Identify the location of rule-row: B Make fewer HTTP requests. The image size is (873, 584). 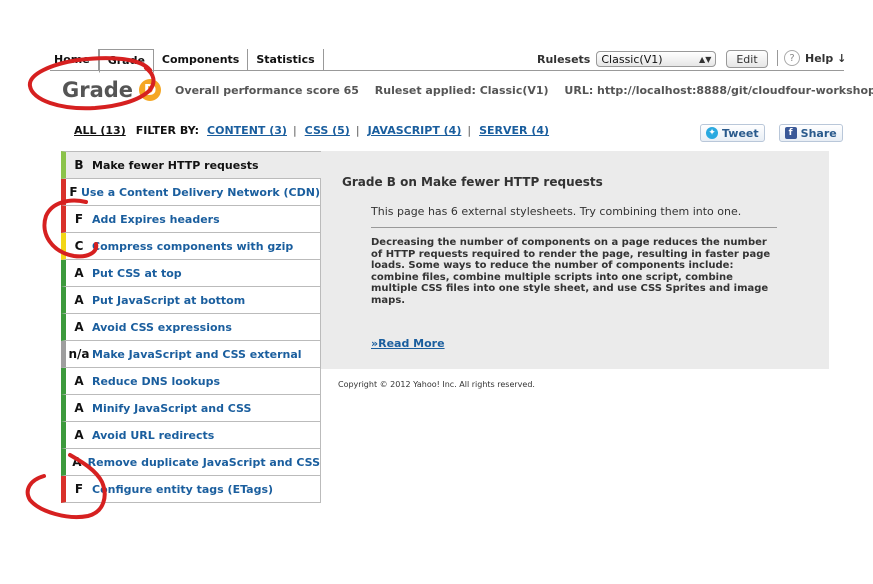
(191, 165).